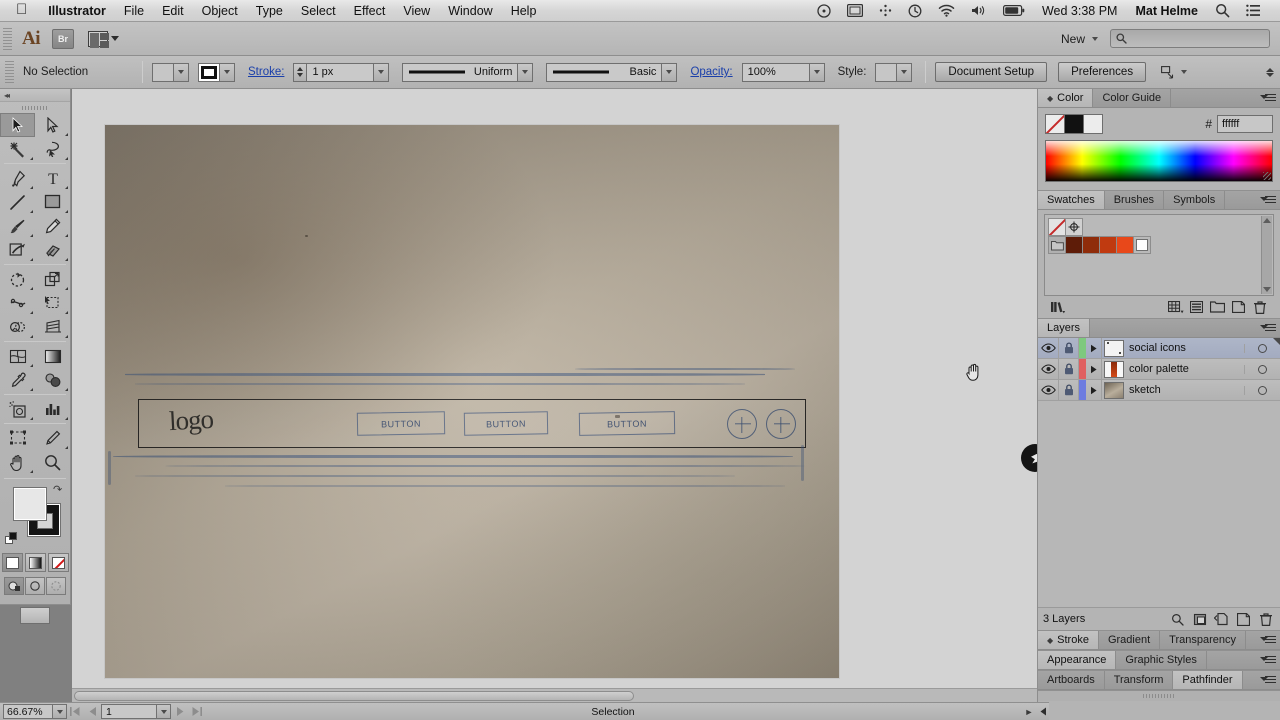  Describe the element at coordinates (35, 107) in the screenshot. I see `tools-drag-grip` at that location.